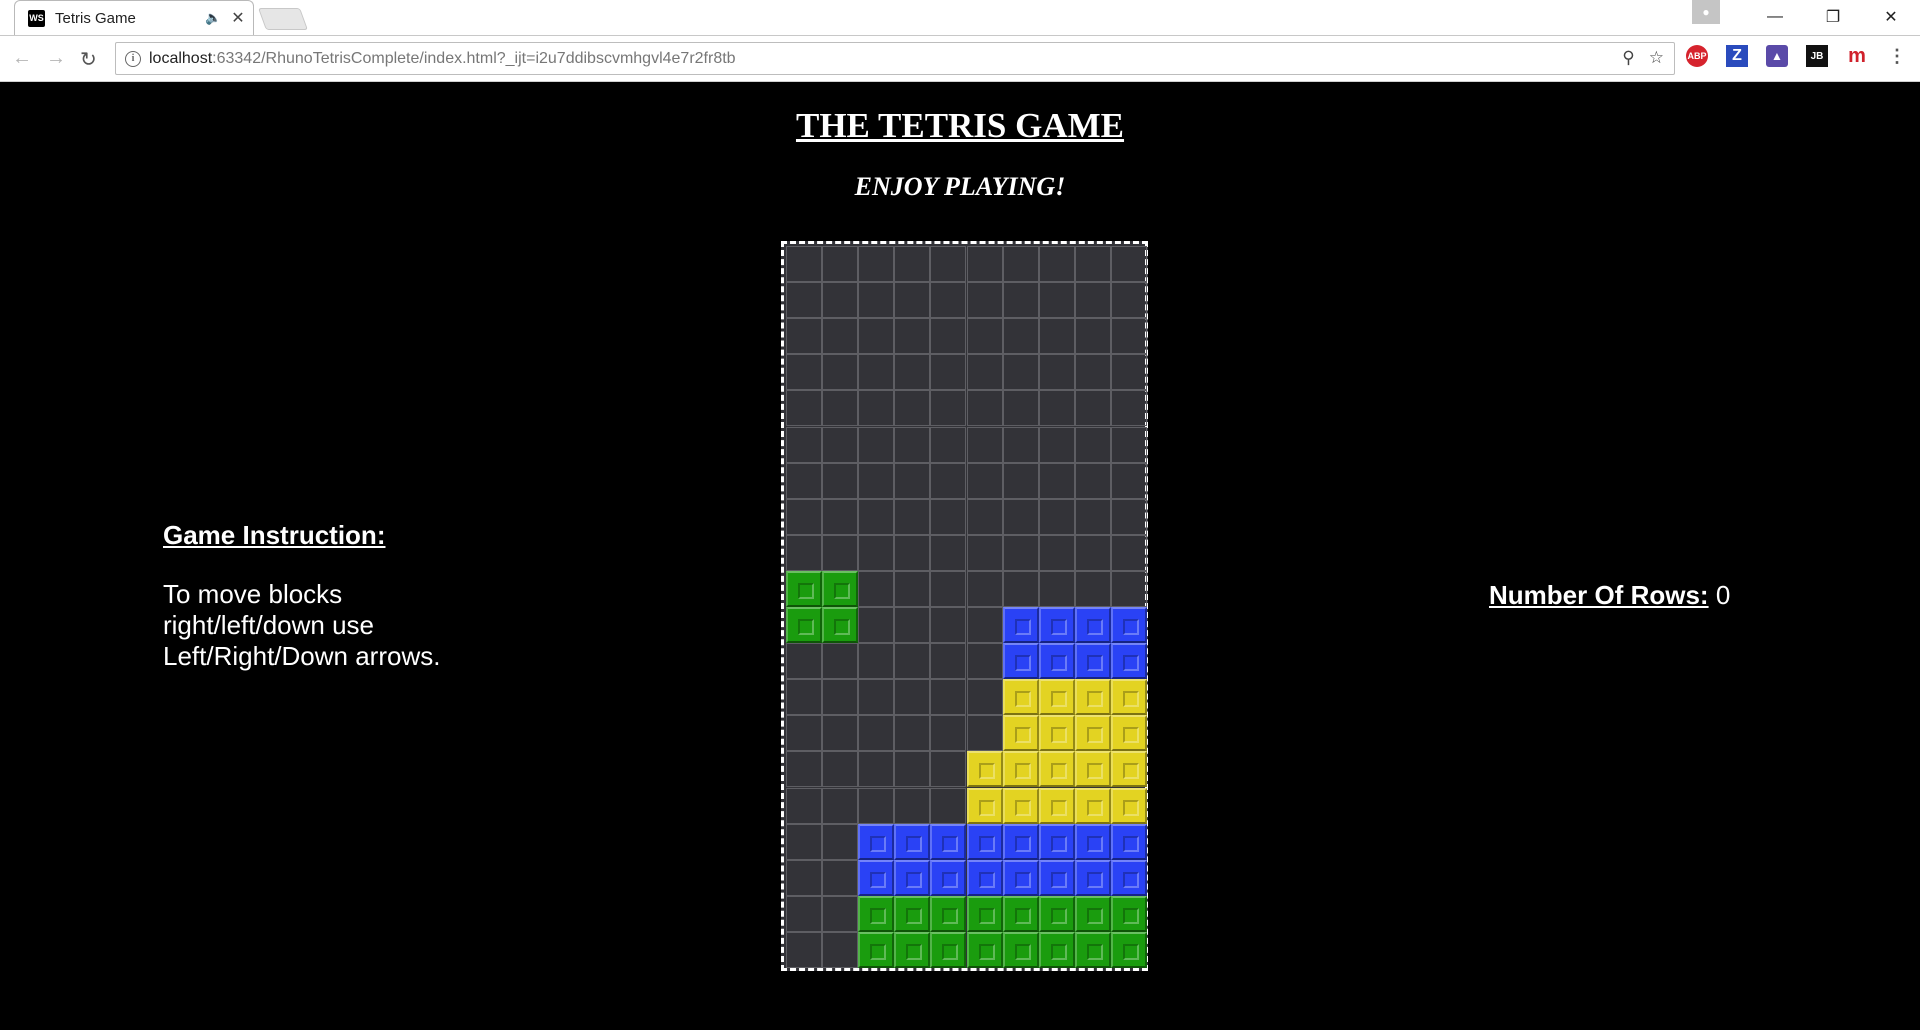 The image size is (1920, 1030). I want to click on adblock-icon: ABP, so click(1697, 56).